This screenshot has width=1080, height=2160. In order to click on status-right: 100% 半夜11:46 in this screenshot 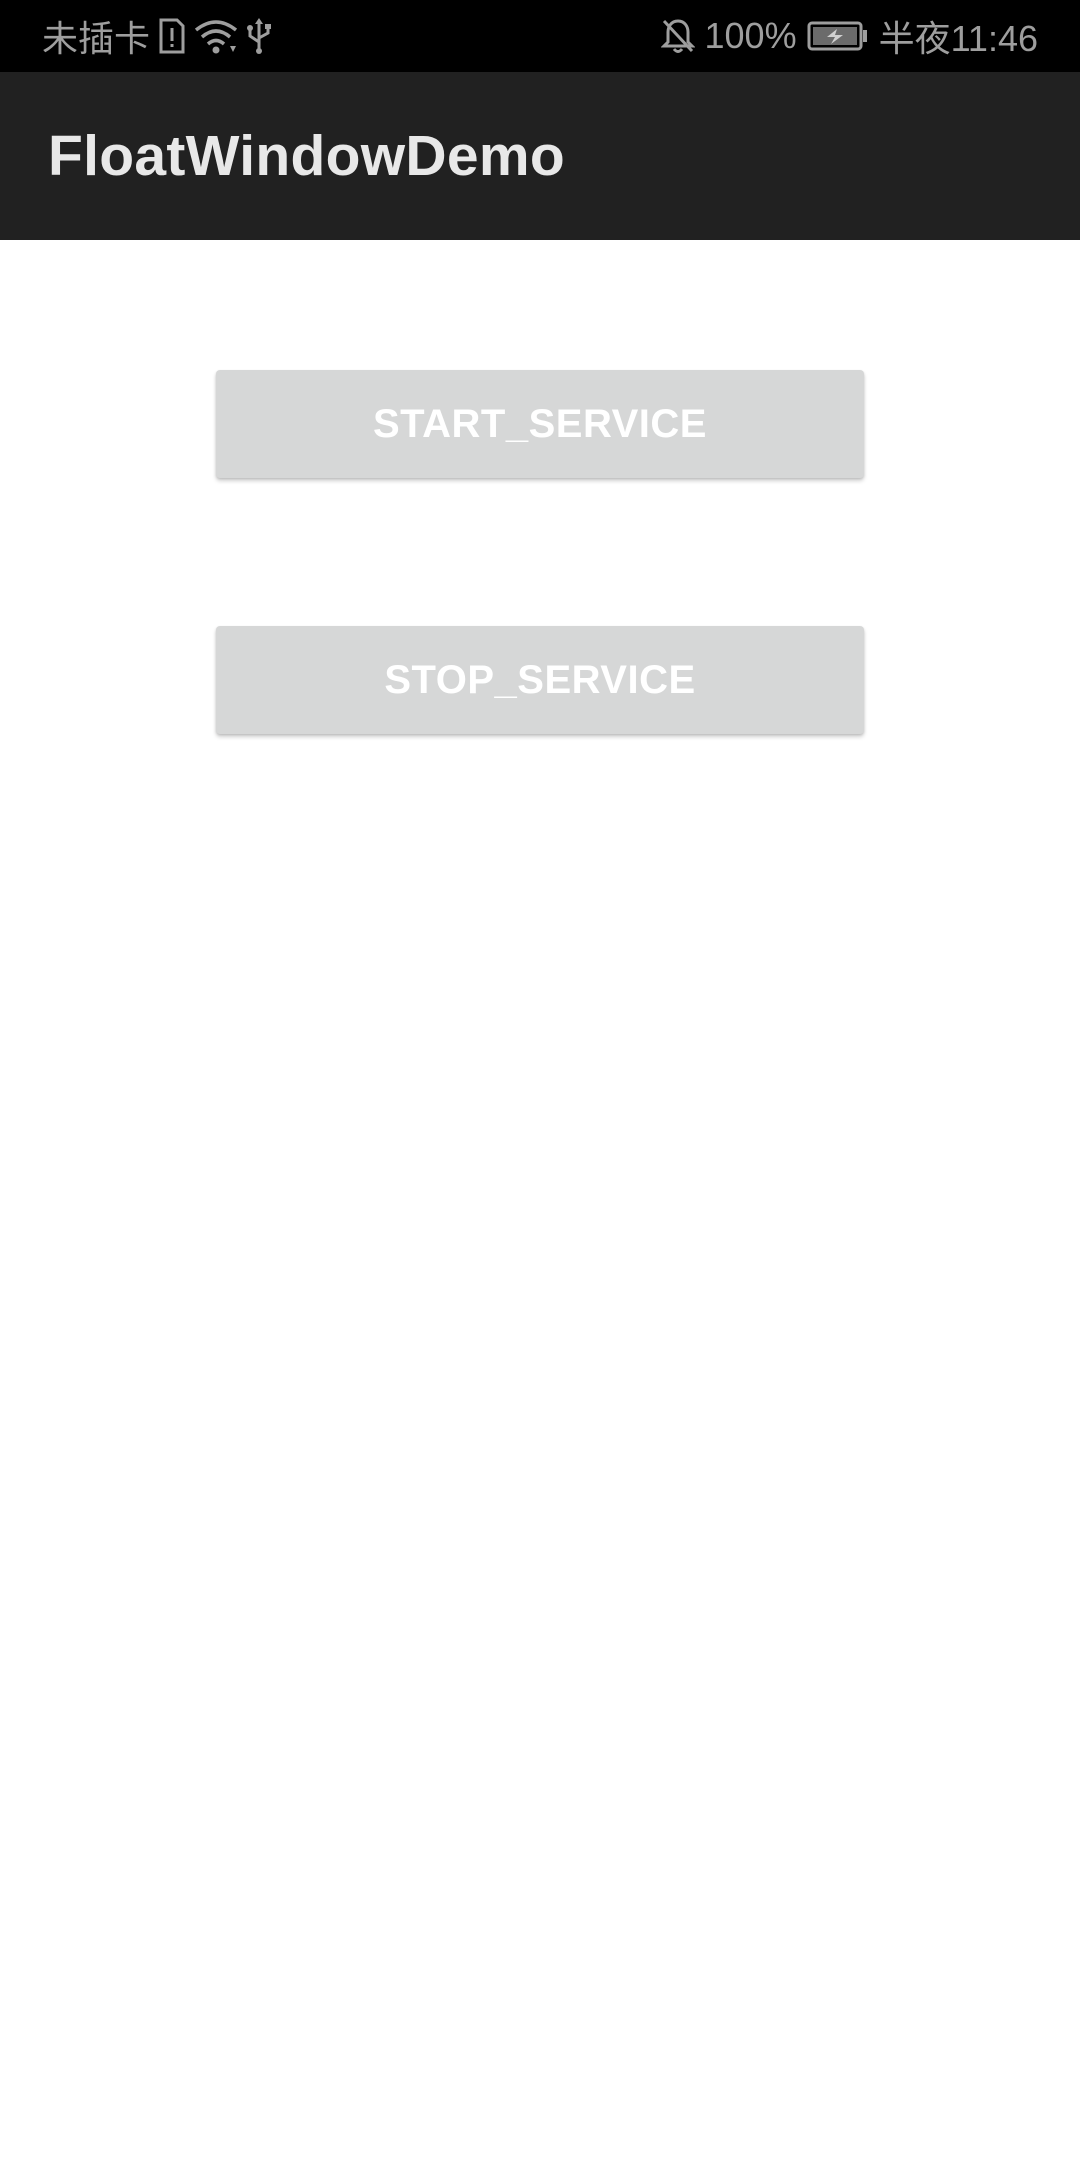, I will do `click(849, 36)`.